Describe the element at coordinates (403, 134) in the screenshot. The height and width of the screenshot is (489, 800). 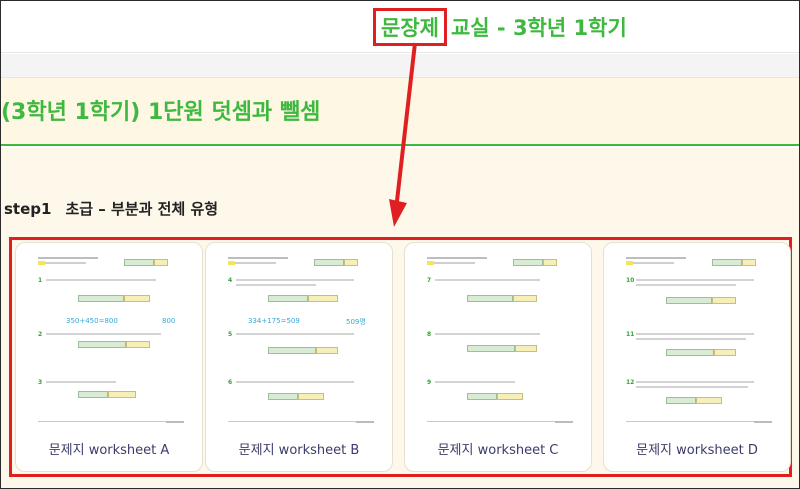
I see `red-arrow-annotation` at that location.